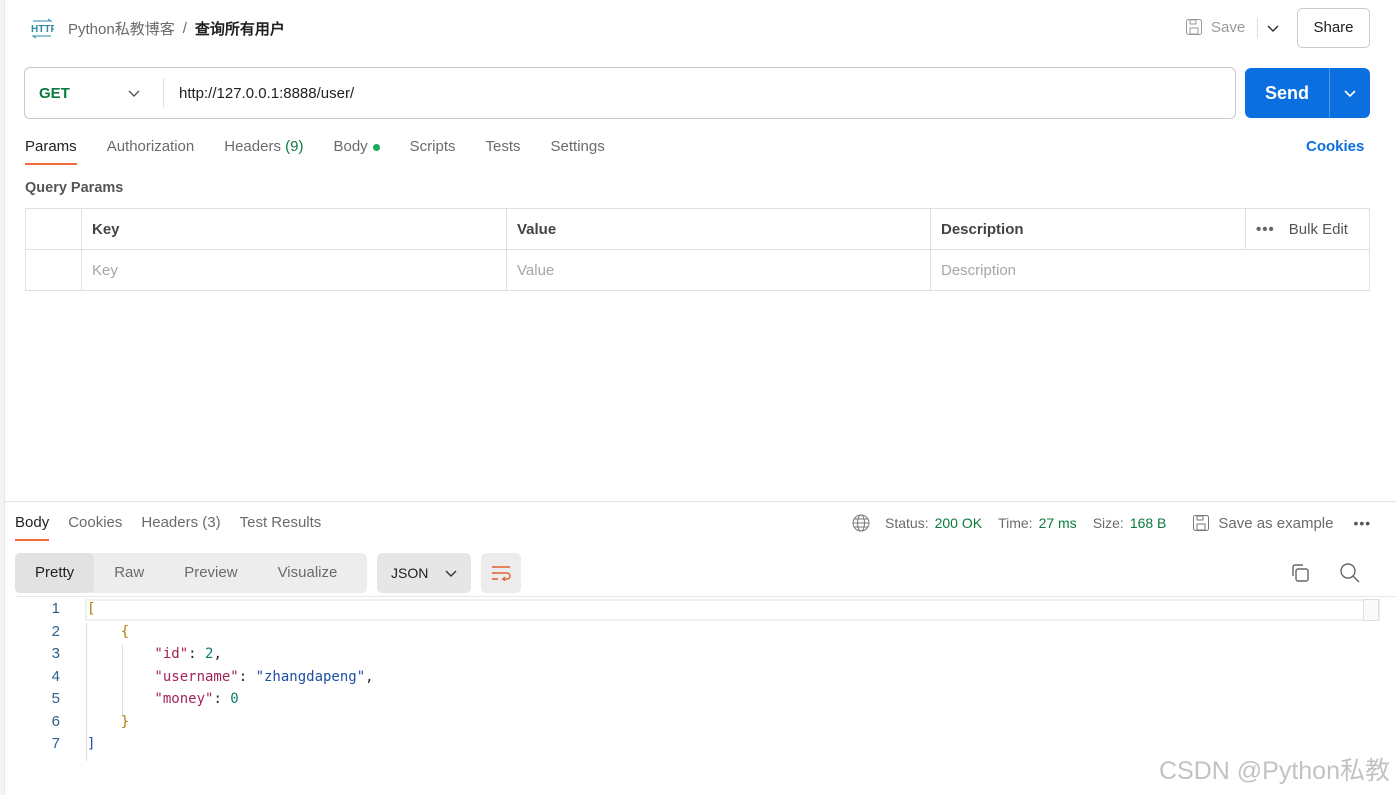 The image size is (1396, 795). What do you see at coordinates (350, 146) in the screenshot?
I see `tab-body-label: Body` at bounding box center [350, 146].